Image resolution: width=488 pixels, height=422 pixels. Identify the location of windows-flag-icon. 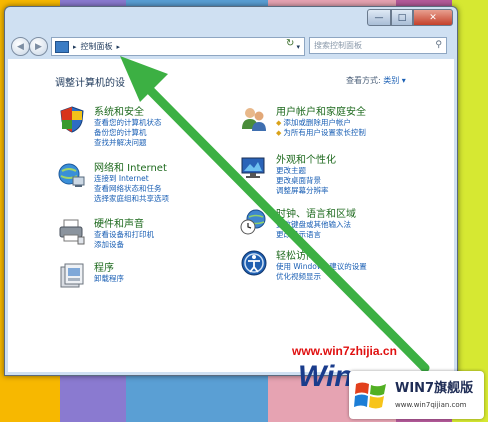
(370, 395).